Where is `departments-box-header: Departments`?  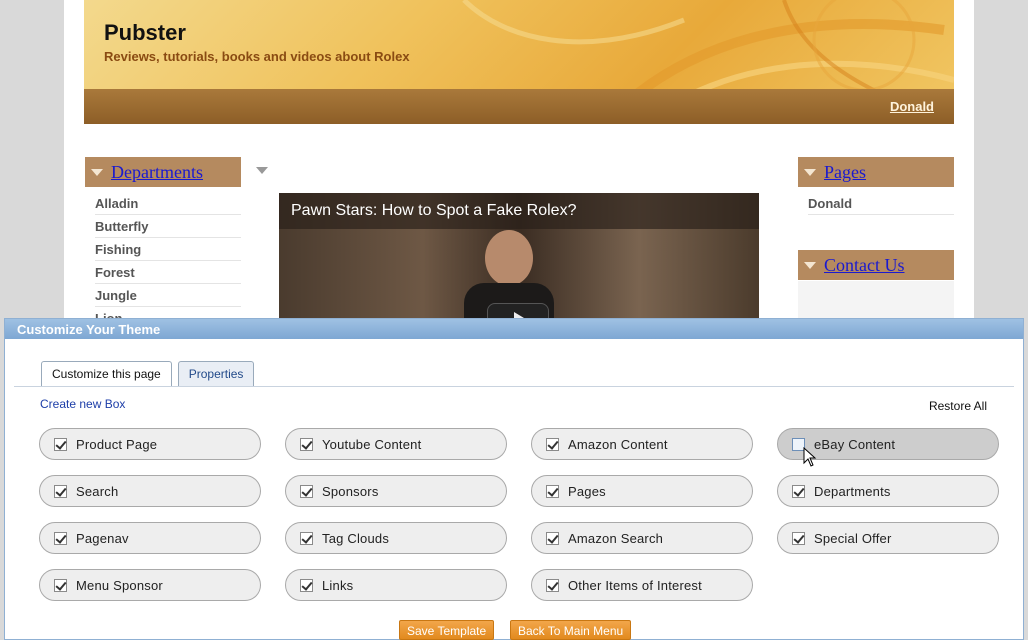
departments-box-header: Departments is located at coordinates (163, 172).